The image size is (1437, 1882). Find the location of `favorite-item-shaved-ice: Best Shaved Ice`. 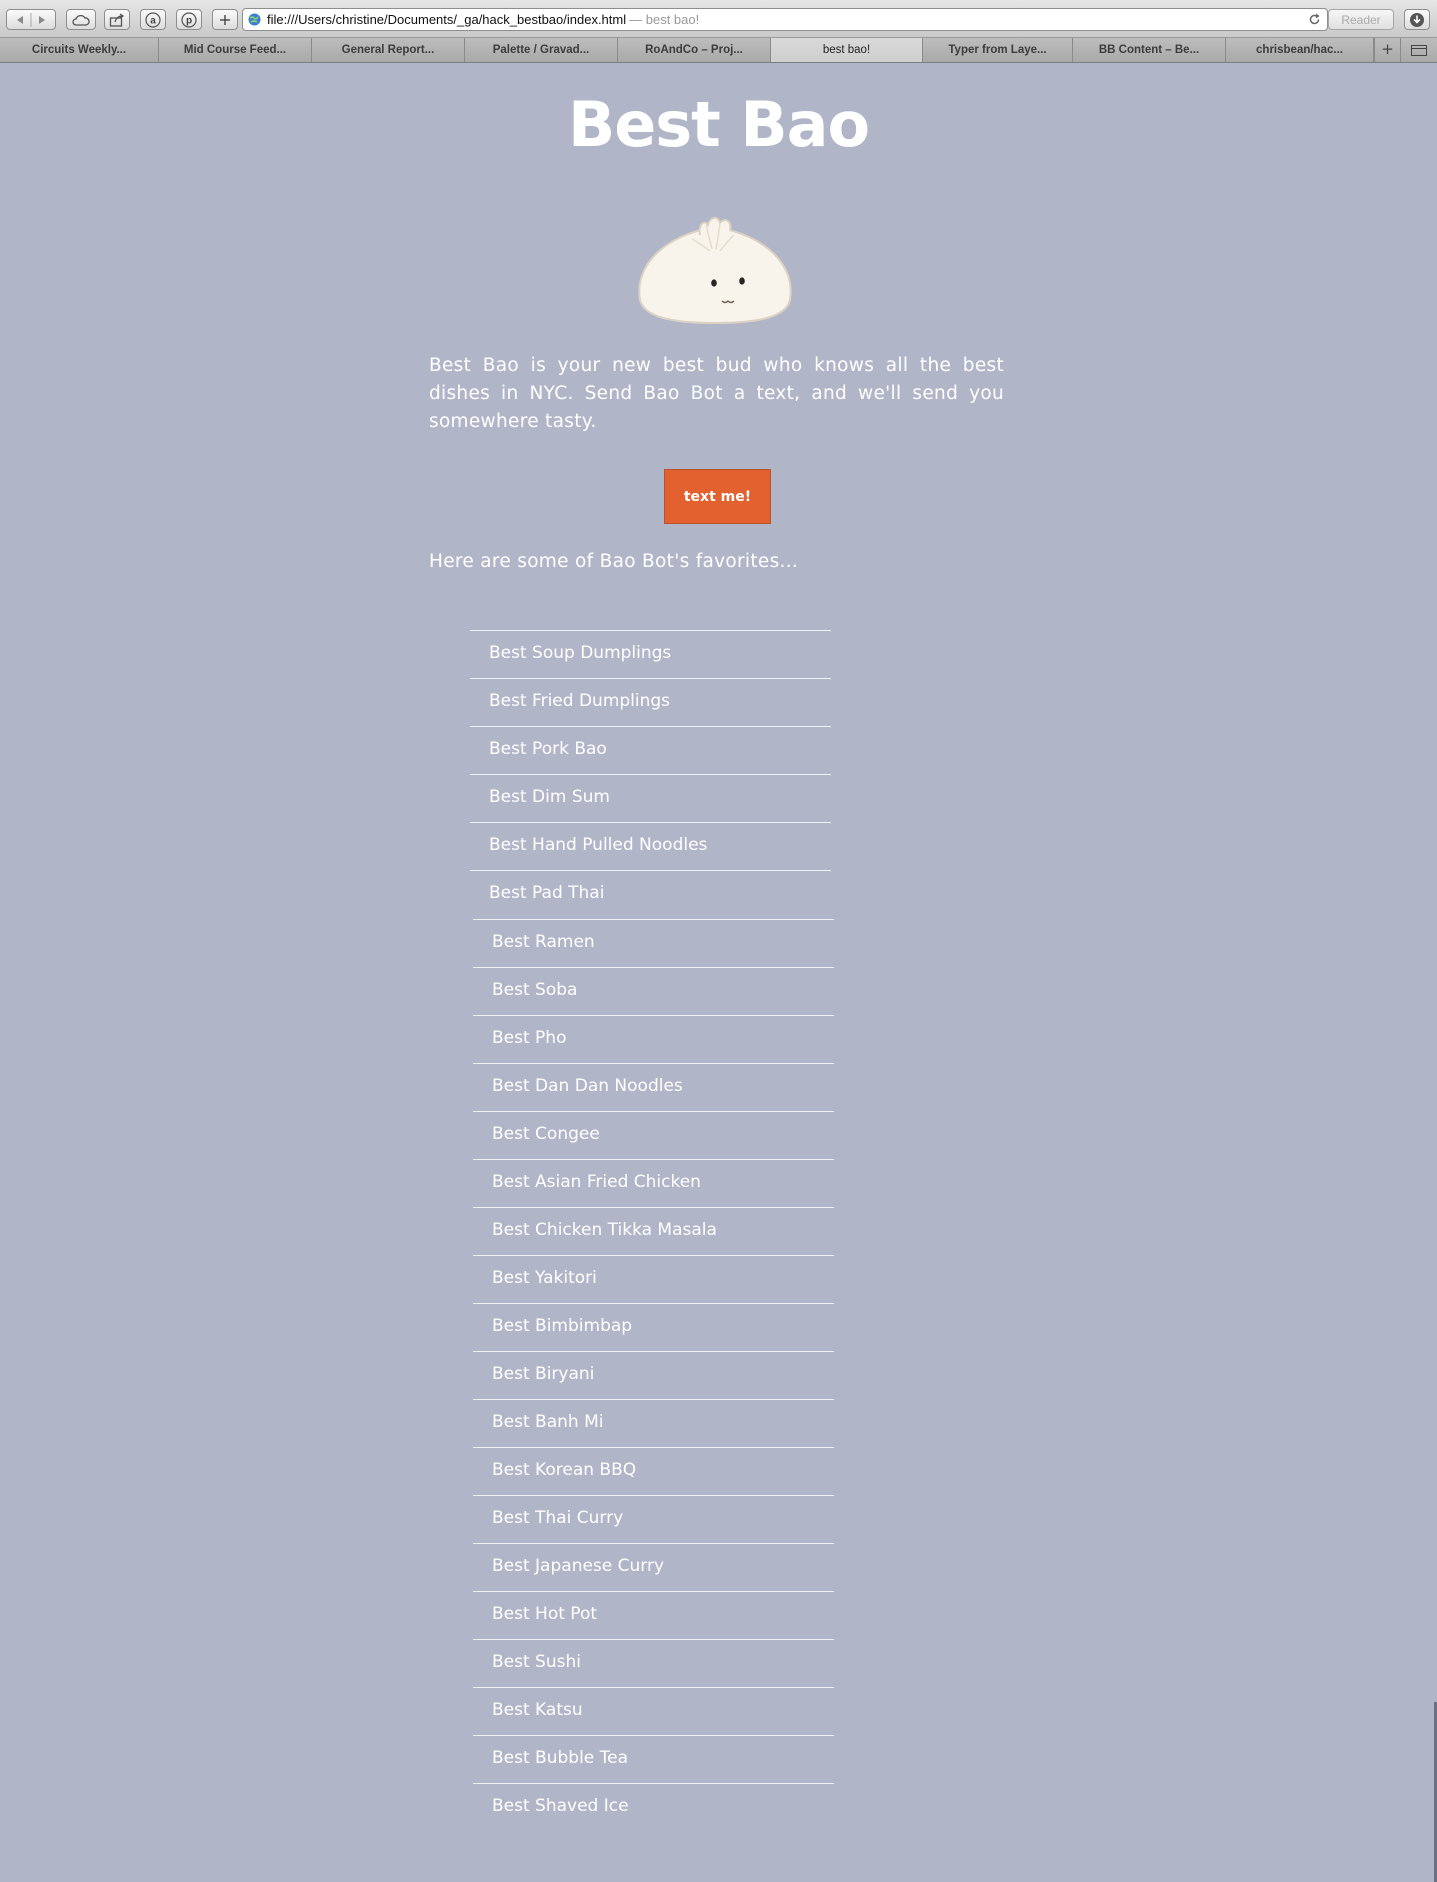

favorite-item-shaved-ice: Best Shaved Ice is located at coordinates (653, 1807).